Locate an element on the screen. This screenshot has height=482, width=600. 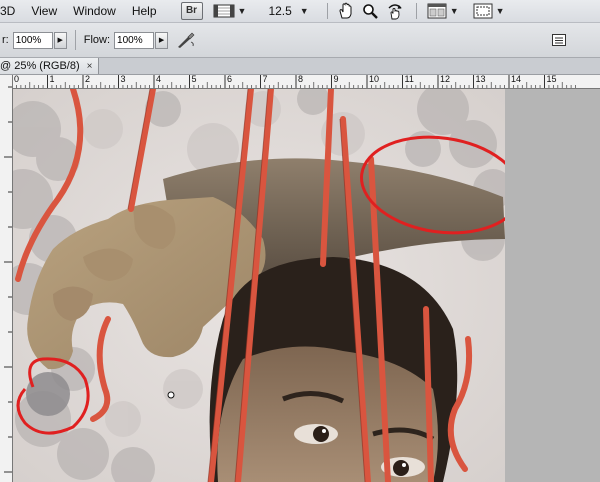
ruler-label: 15 is located at coordinates (551, 79).